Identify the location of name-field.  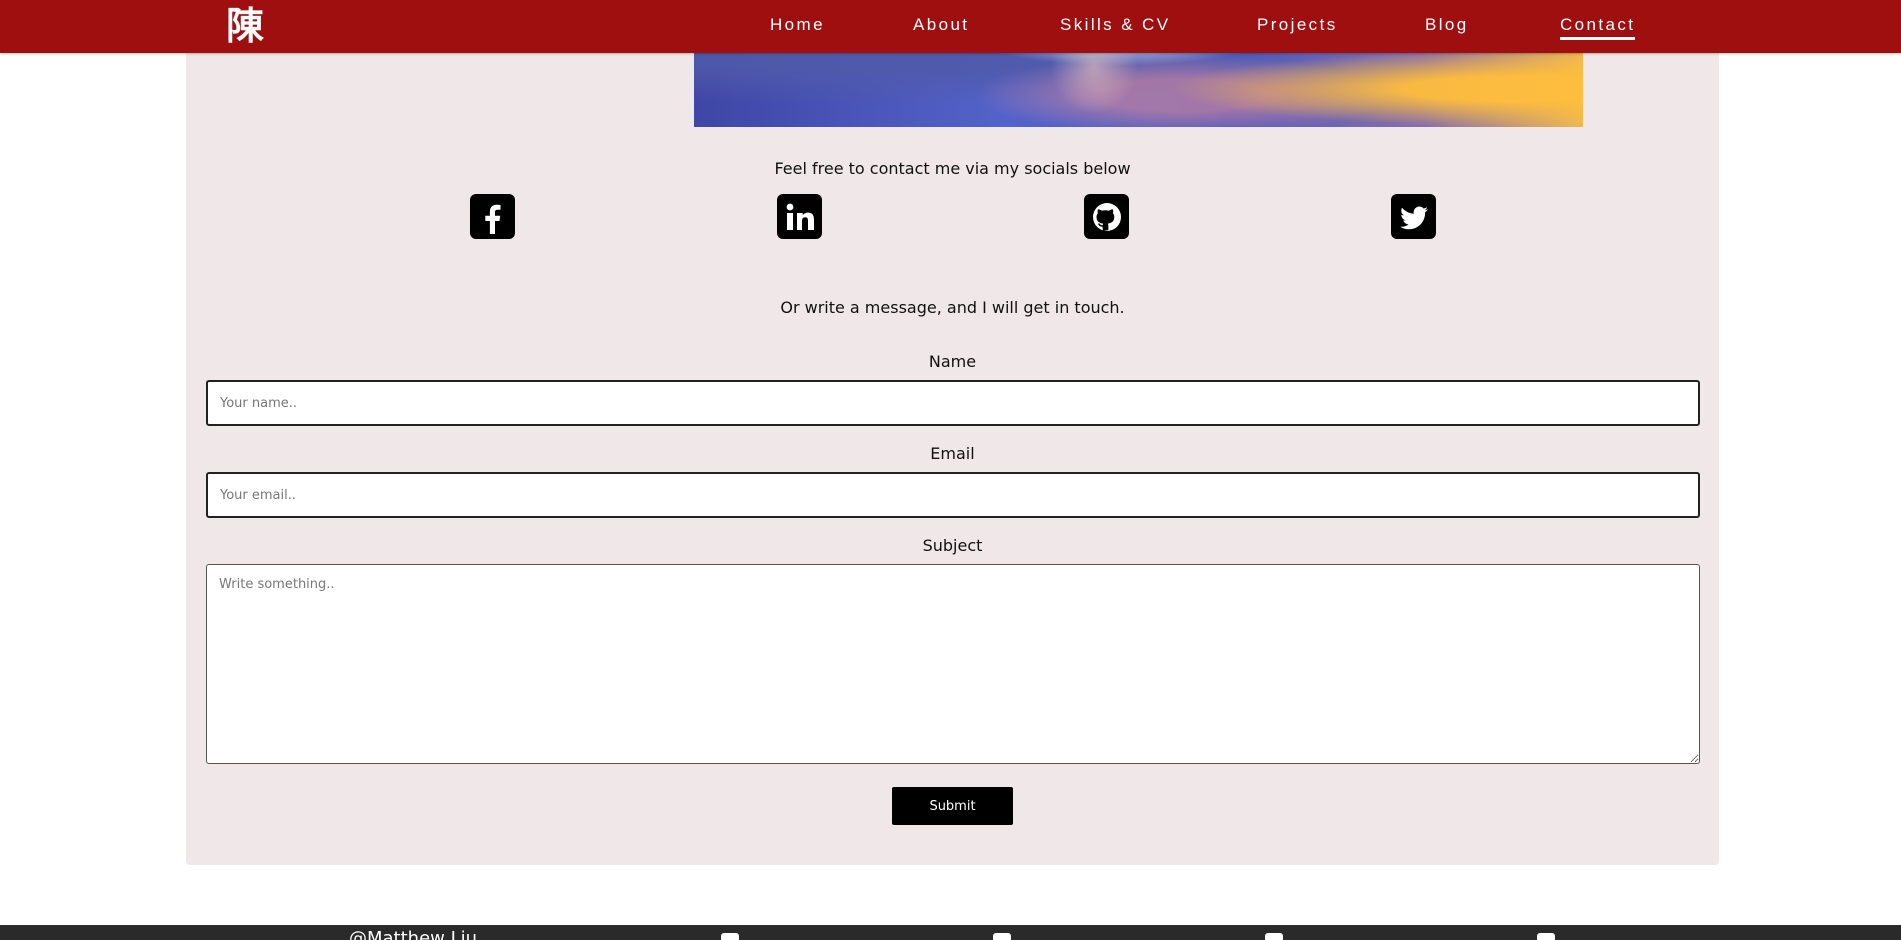
(953, 403).